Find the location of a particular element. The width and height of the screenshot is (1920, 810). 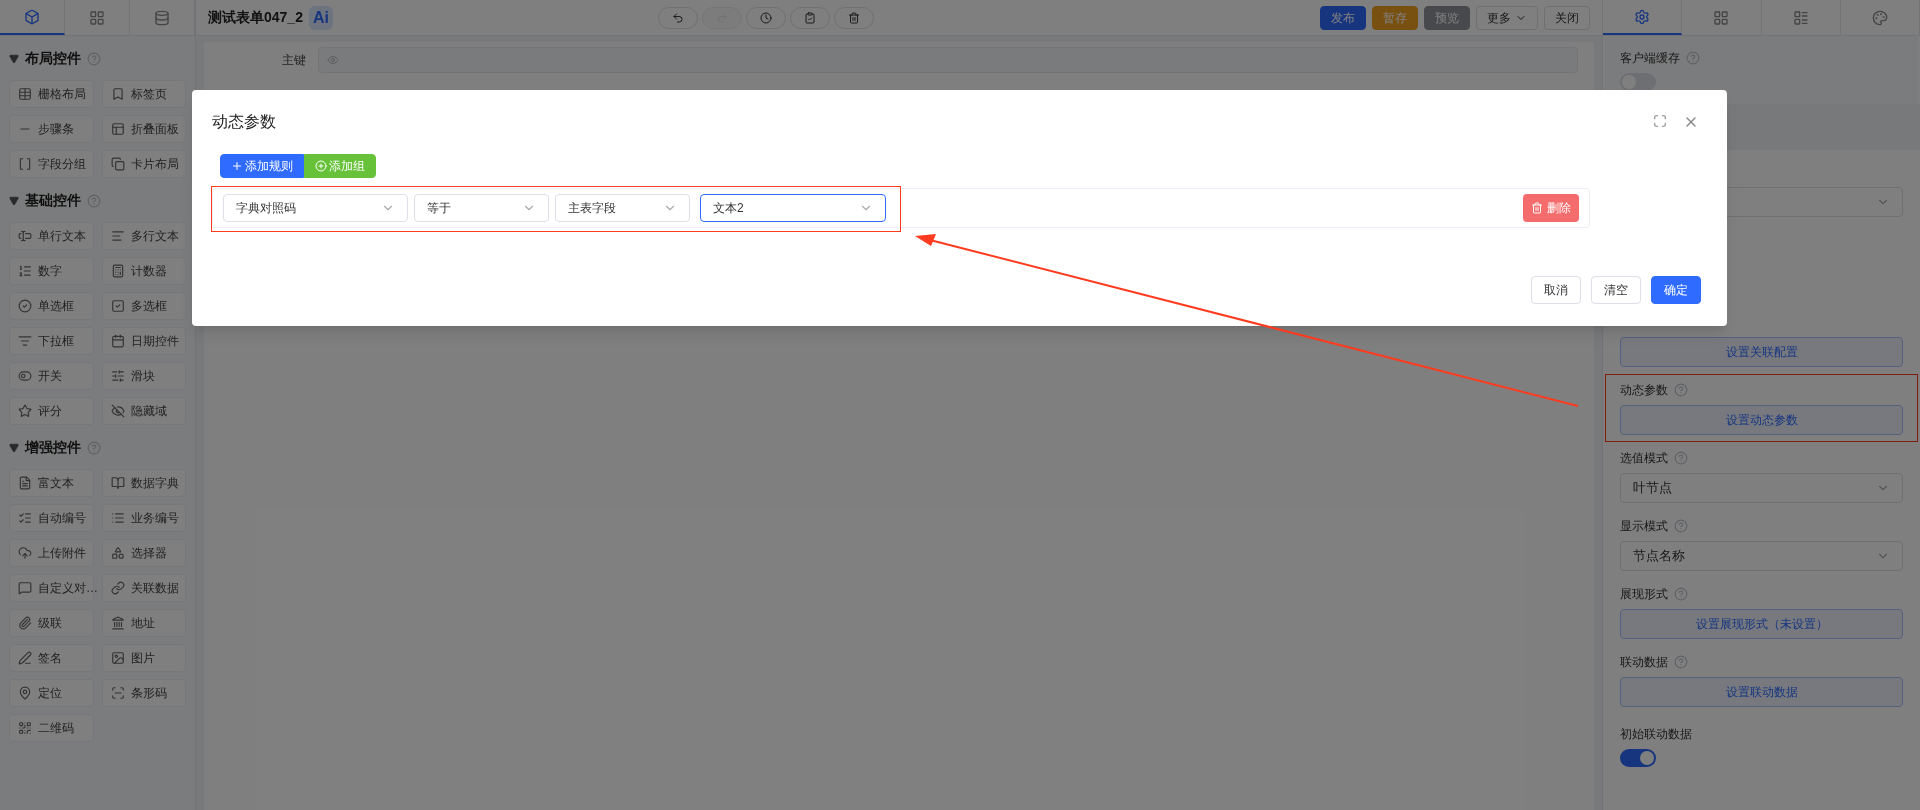

map-pin-icon is located at coordinates (25, 693).